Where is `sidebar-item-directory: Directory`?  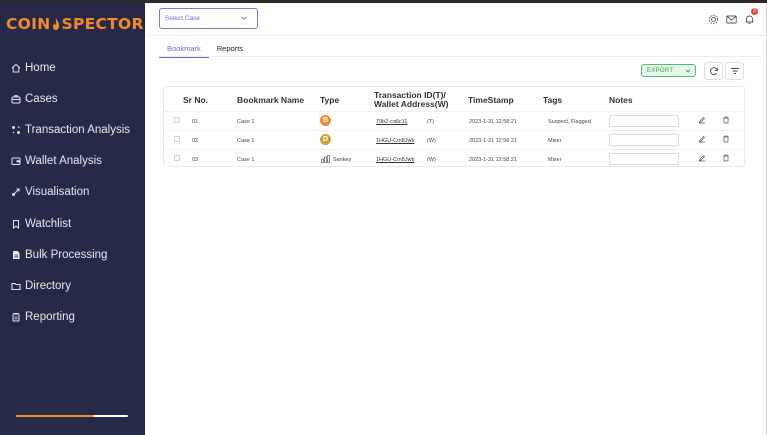
sidebar-item-directory: Directory is located at coordinates (72, 285).